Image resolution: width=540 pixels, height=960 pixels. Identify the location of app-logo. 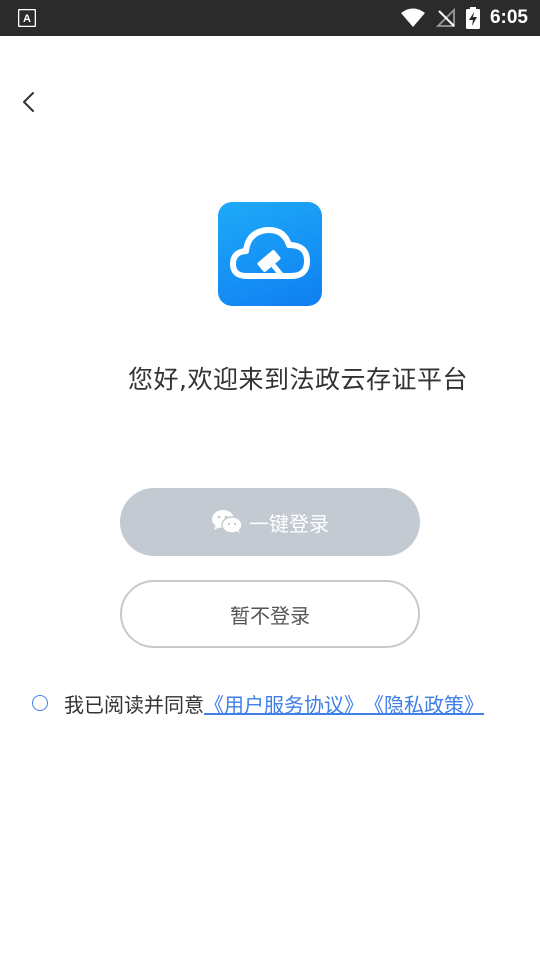
(270, 254).